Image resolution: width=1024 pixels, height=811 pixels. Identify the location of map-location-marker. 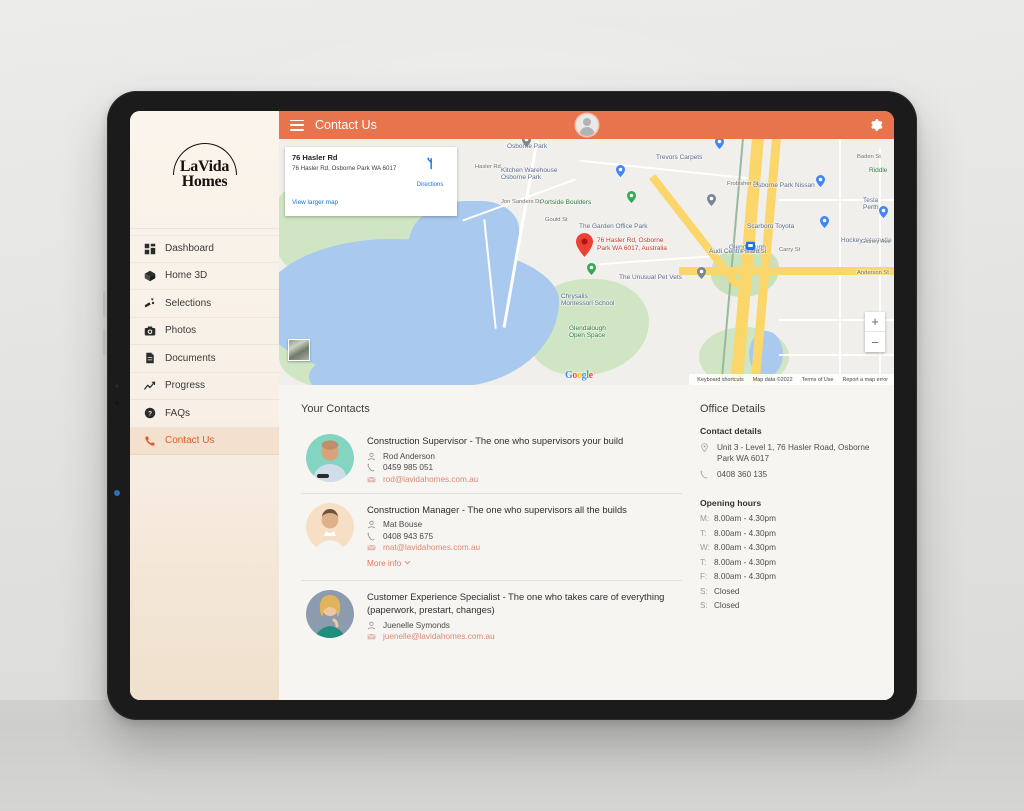
(584, 245).